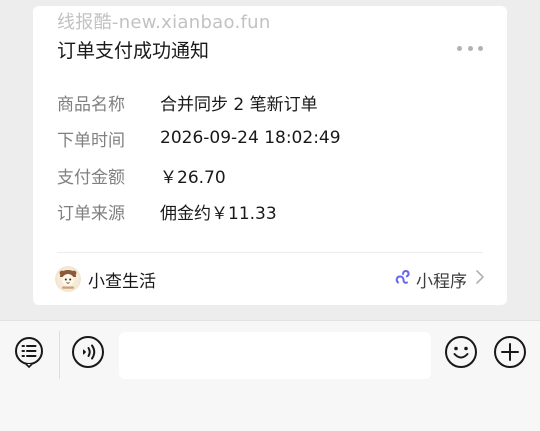 The image size is (540, 431). What do you see at coordinates (218, 213) in the screenshot?
I see `detail-value: 佣金约￥11.33` at bounding box center [218, 213].